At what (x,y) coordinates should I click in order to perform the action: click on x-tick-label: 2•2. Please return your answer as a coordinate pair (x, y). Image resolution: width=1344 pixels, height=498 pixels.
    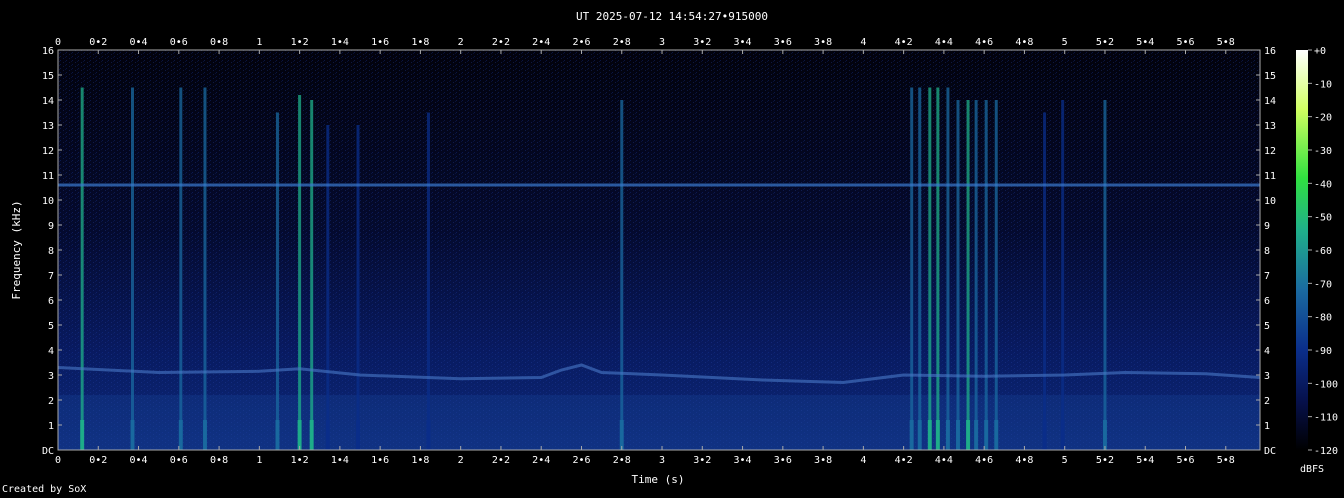
    Looking at the image, I should click on (501, 460).